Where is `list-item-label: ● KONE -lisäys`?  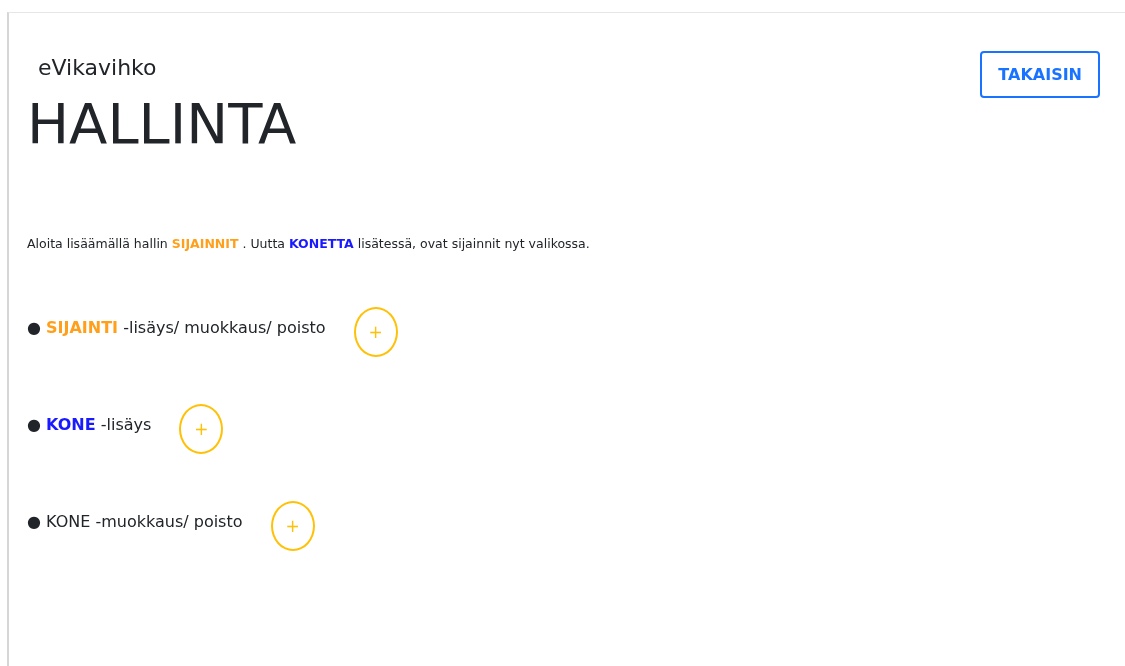 list-item-label: ● KONE -lisäys is located at coordinates (89, 424).